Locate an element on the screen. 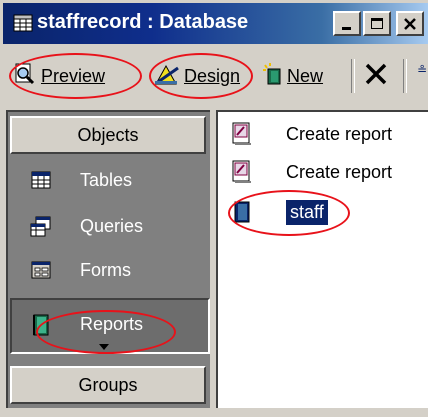  design-icon is located at coordinates (167, 76).